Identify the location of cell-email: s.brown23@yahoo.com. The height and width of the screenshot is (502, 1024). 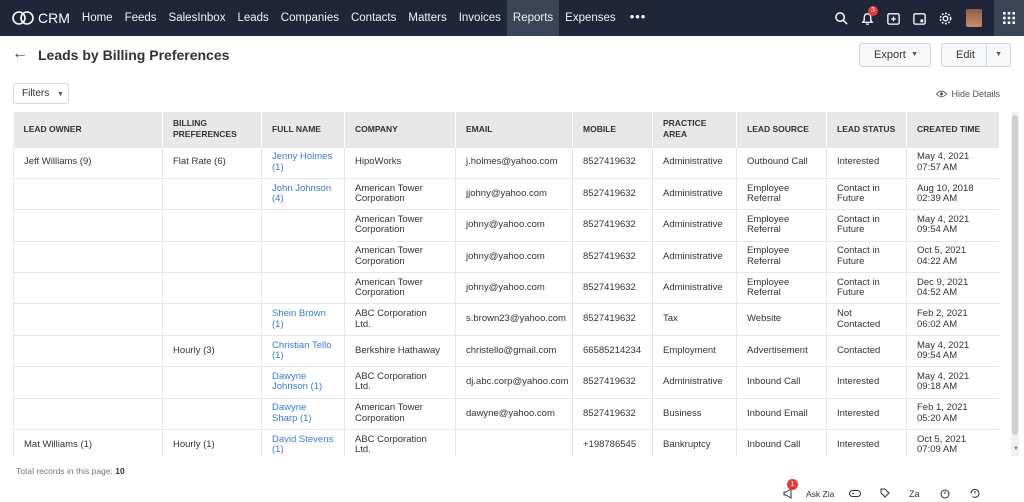
(514, 319).